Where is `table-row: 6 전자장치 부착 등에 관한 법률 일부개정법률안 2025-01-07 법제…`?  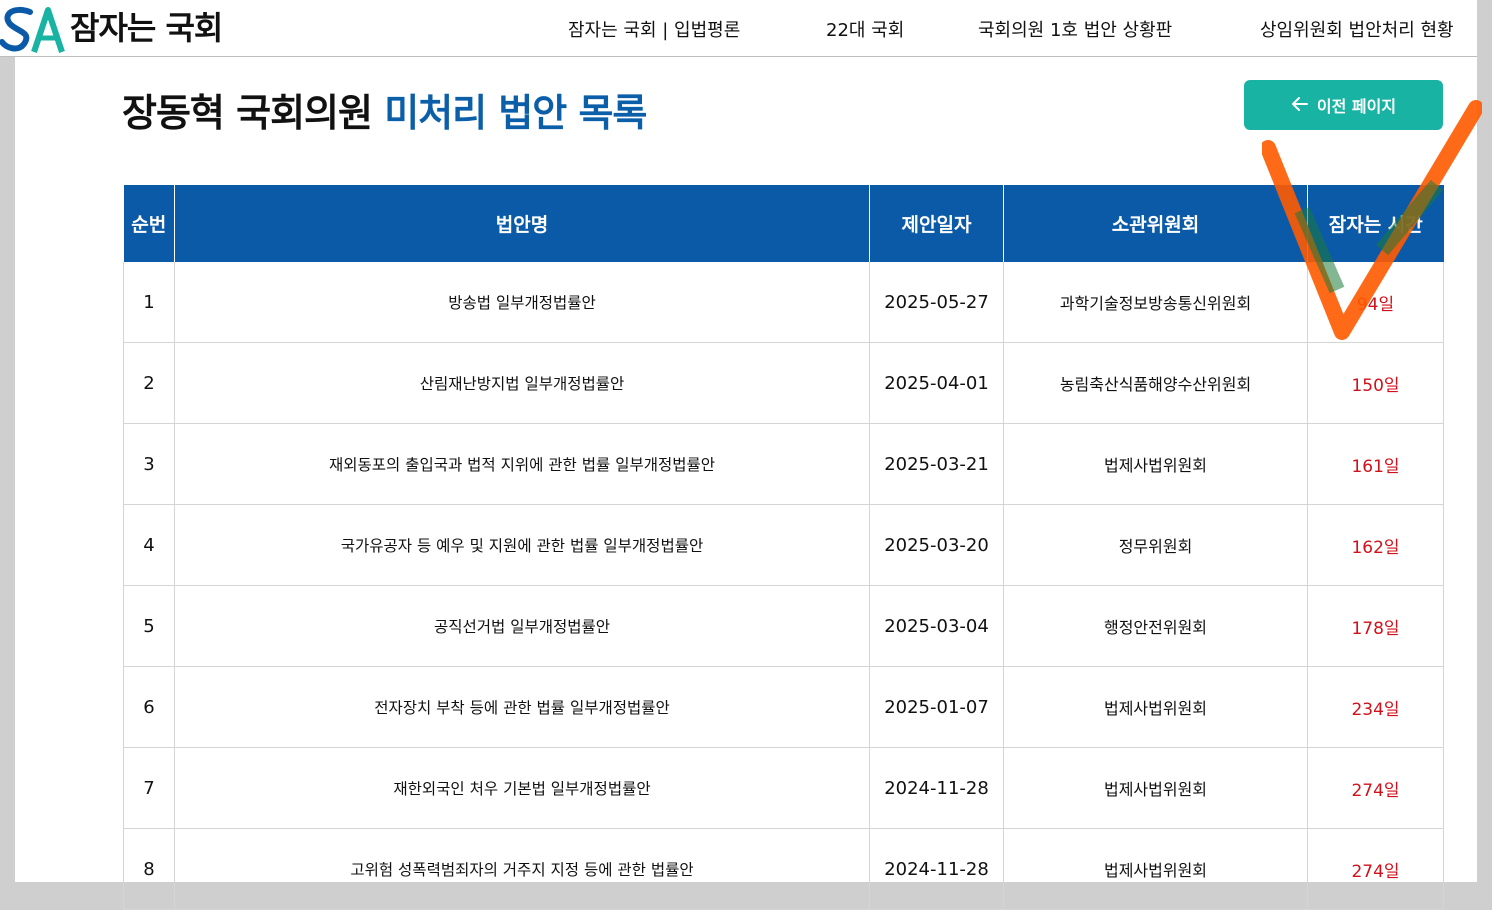
table-row: 6 전자장치 부착 등에 관한 법률 일부개정법률안 2025-01-07 법제… is located at coordinates (783, 707).